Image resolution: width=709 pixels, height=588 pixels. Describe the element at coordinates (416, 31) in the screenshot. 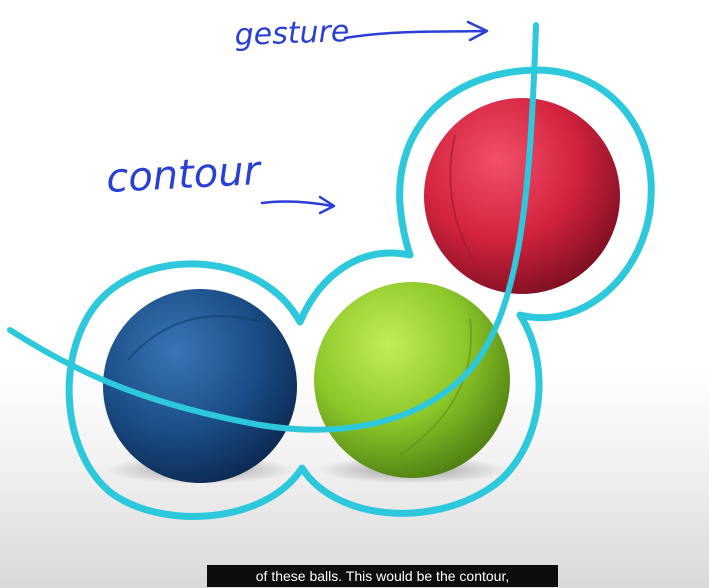

I see `gesture-arrow-icon` at that location.